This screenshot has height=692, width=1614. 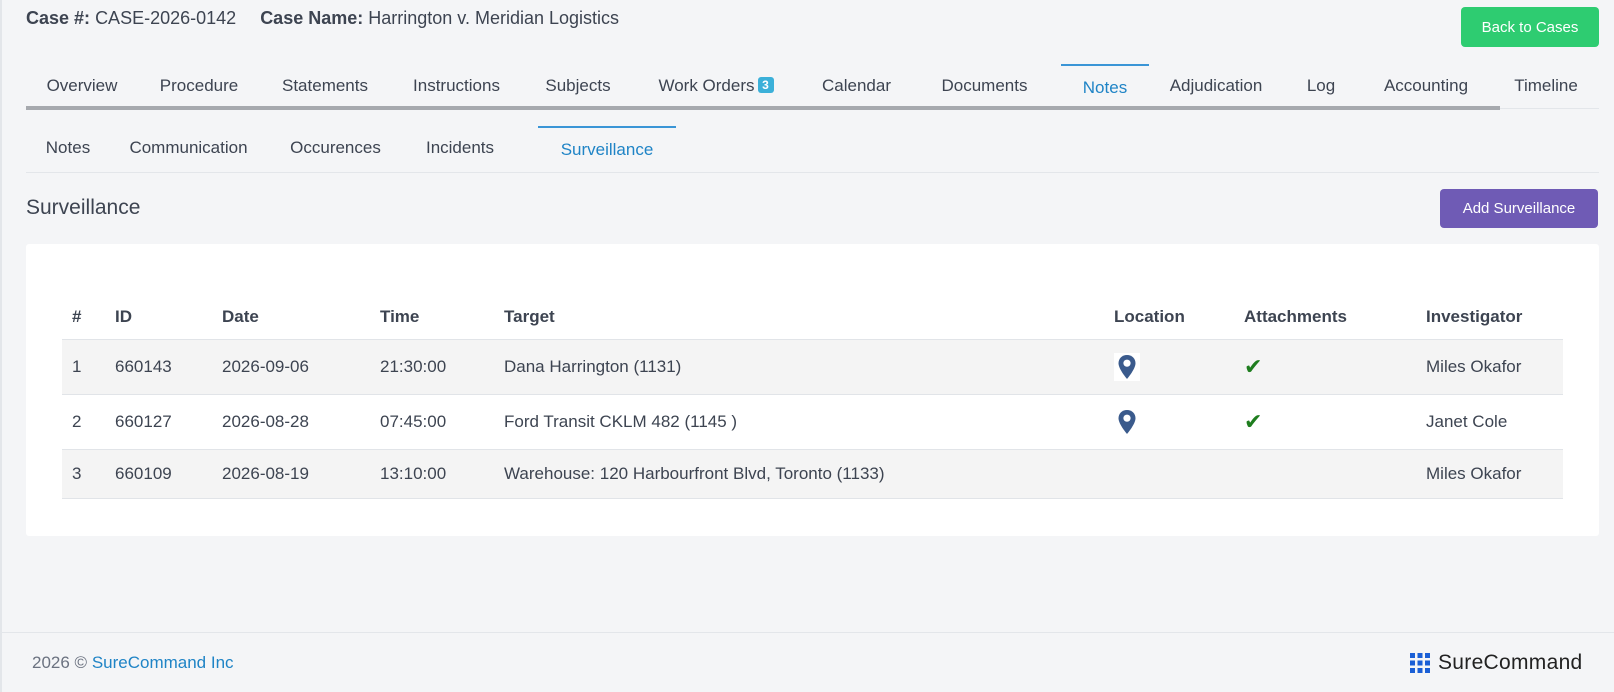 I want to click on tab-log: Log, so click(x=1321, y=86).